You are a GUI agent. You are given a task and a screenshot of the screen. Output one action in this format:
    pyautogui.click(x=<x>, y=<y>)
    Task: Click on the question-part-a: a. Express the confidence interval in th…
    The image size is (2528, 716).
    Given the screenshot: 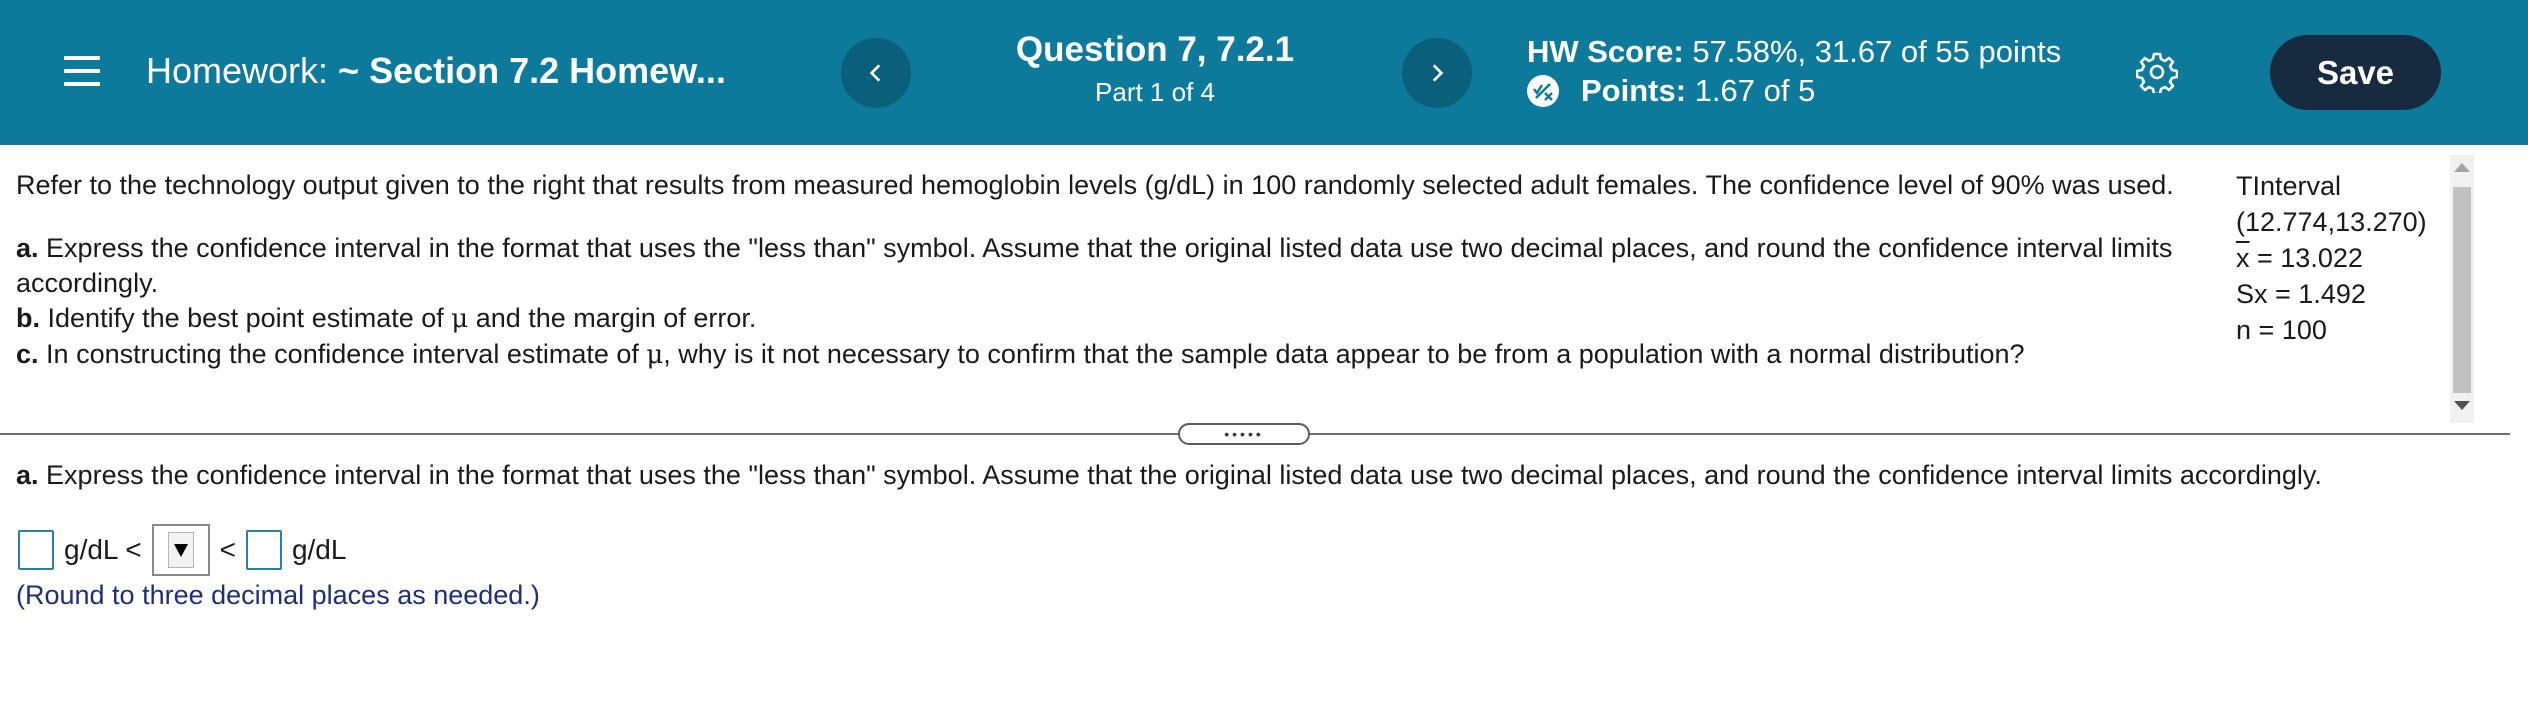 What is the action you would take?
    pyautogui.click(x=1106, y=266)
    